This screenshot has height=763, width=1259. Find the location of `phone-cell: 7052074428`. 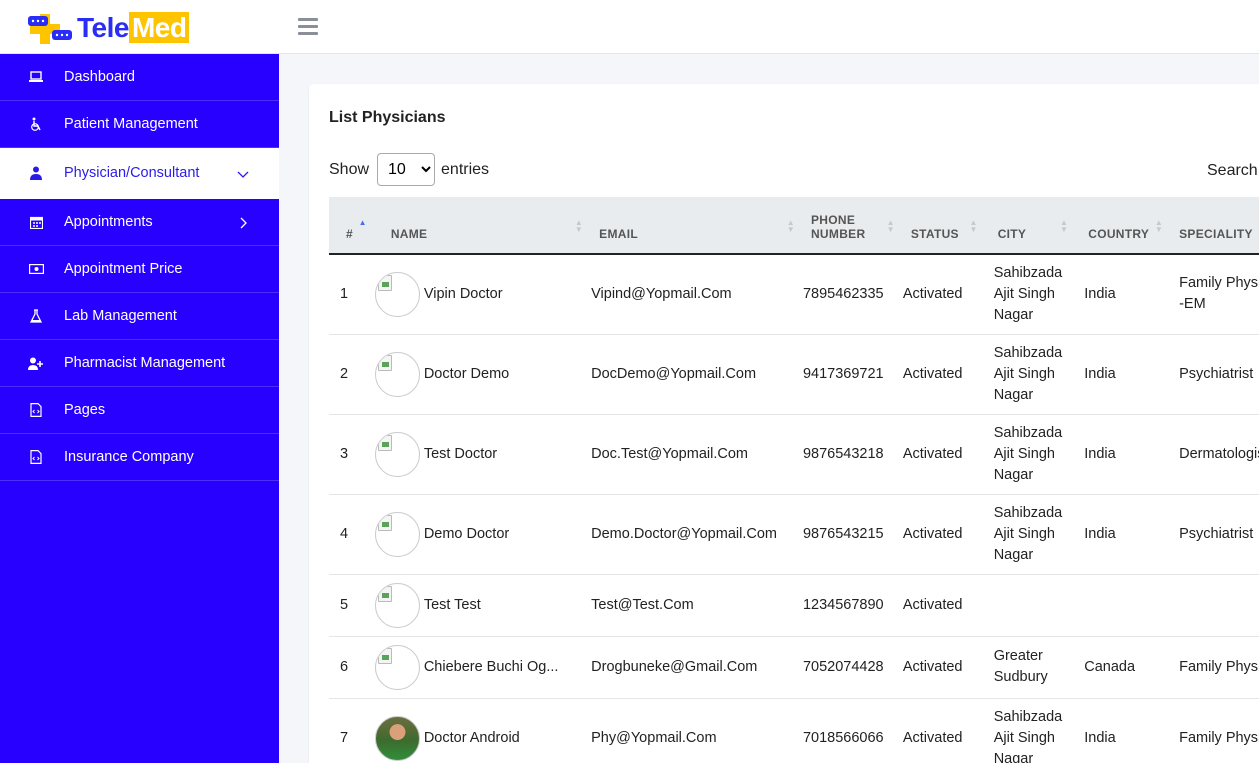

phone-cell: 7052074428 is located at coordinates (852, 667).